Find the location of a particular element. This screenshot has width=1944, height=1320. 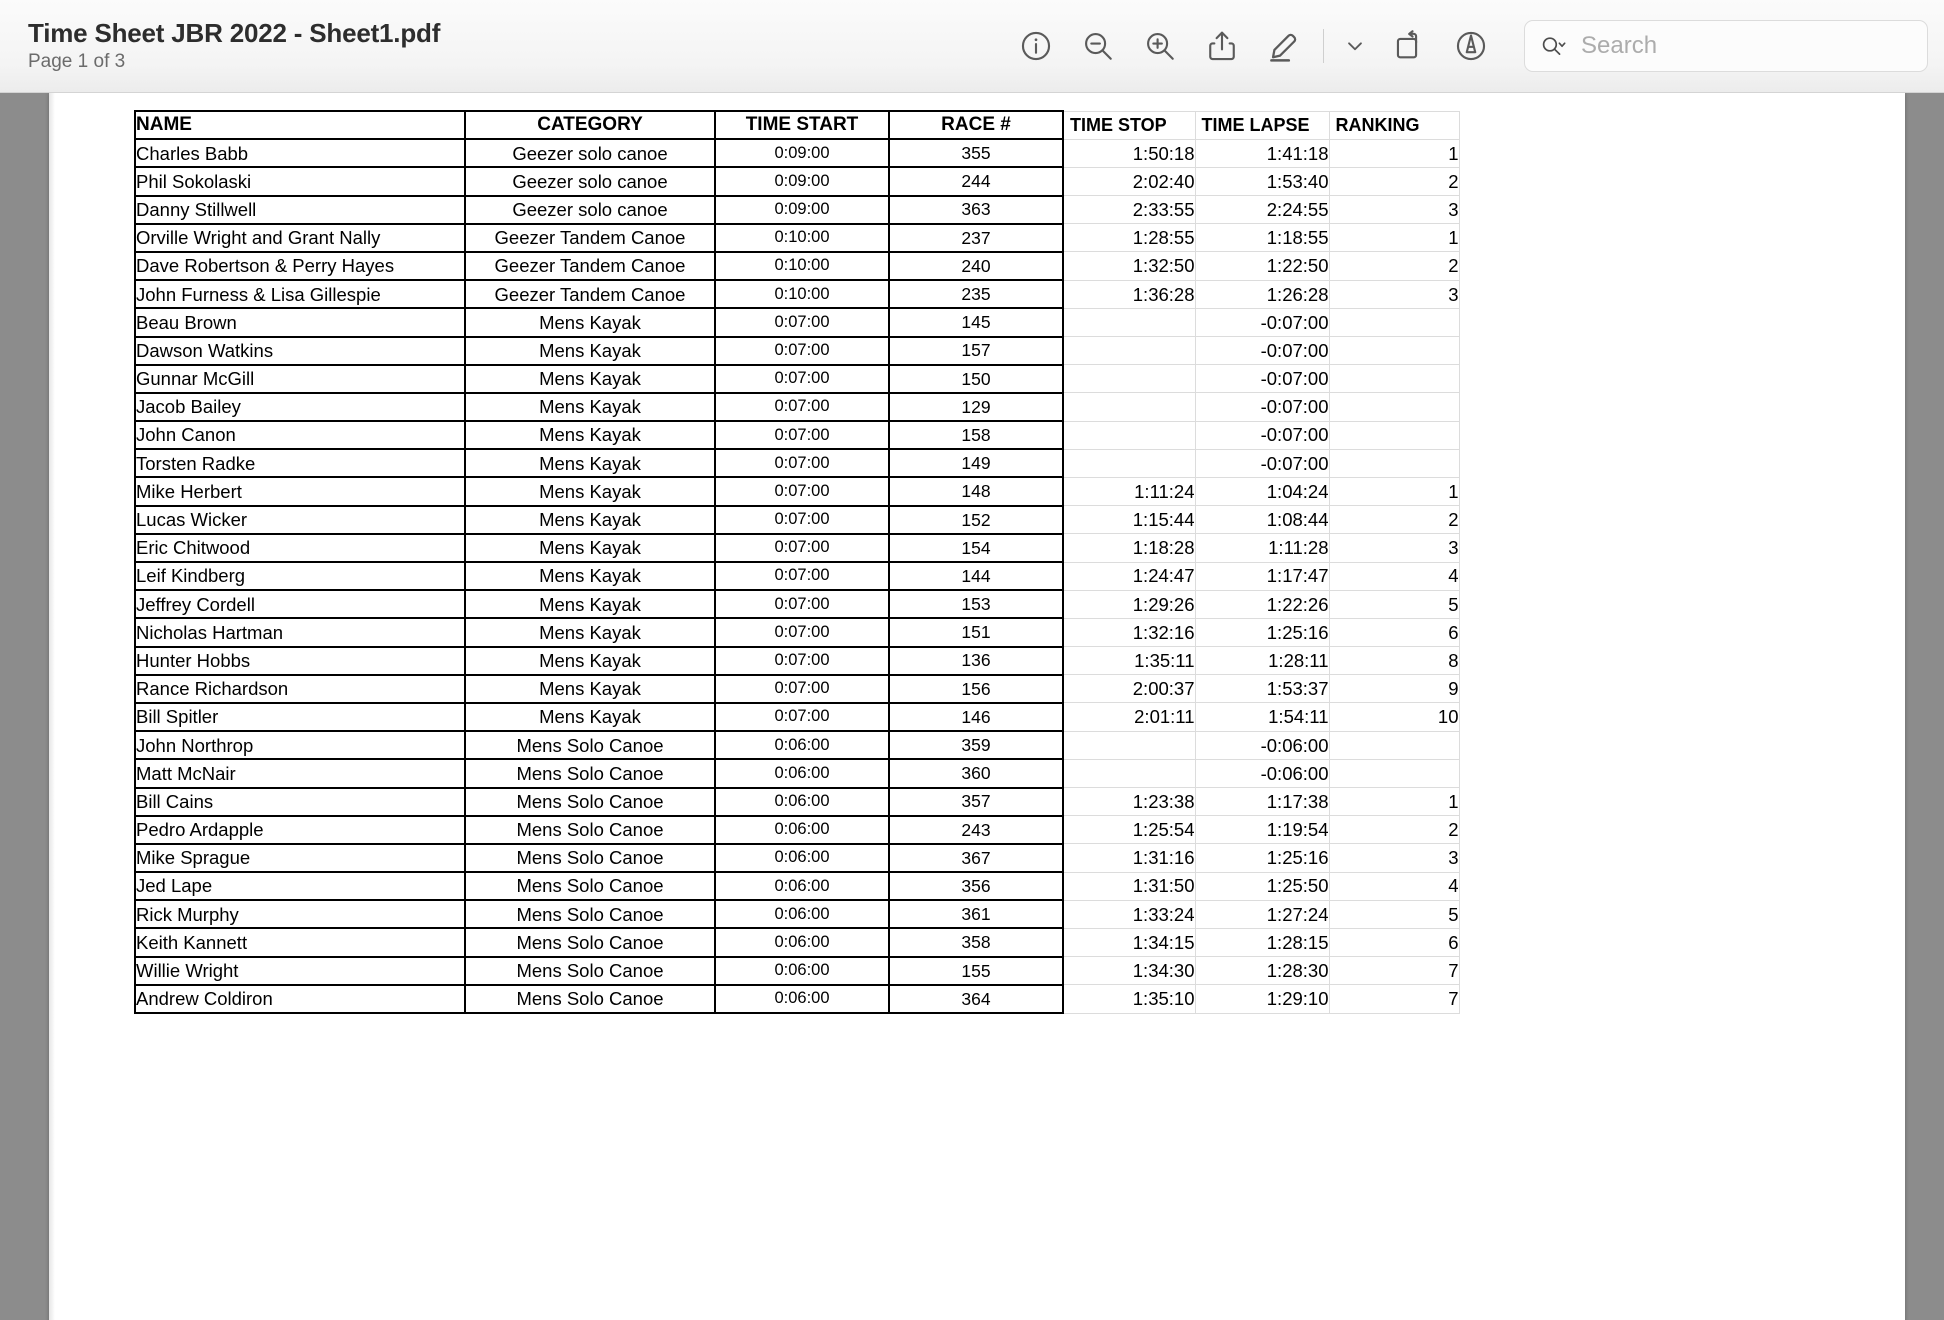

cell-time-lapse: 1:53:40 is located at coordinates (1262, 182).